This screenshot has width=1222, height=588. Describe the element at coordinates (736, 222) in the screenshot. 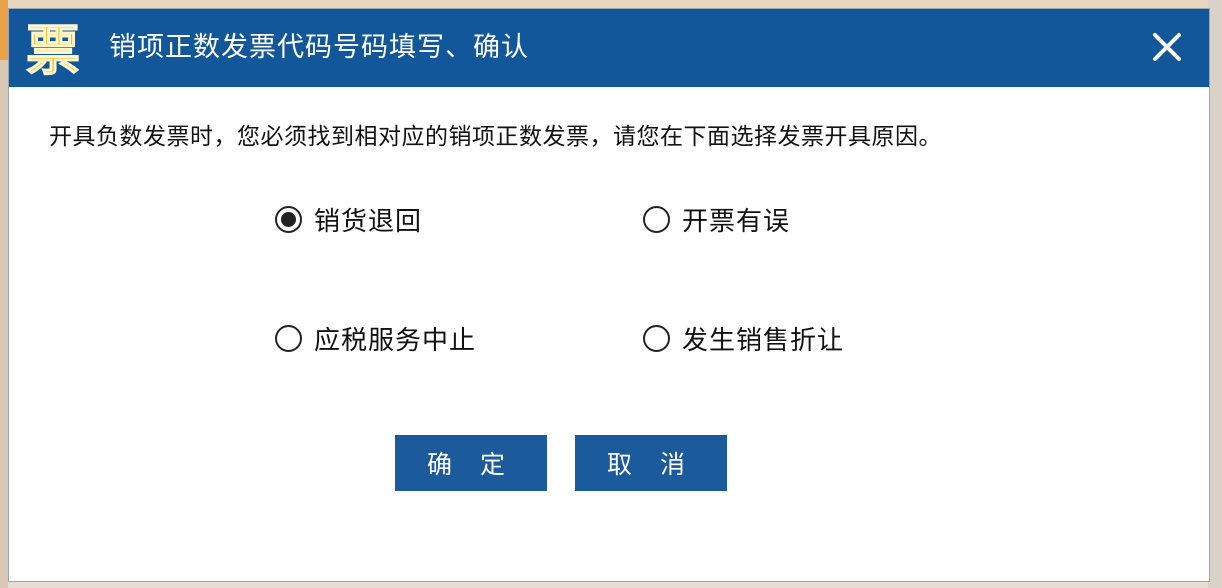

I see `radio-label: 开票有误` at that location.